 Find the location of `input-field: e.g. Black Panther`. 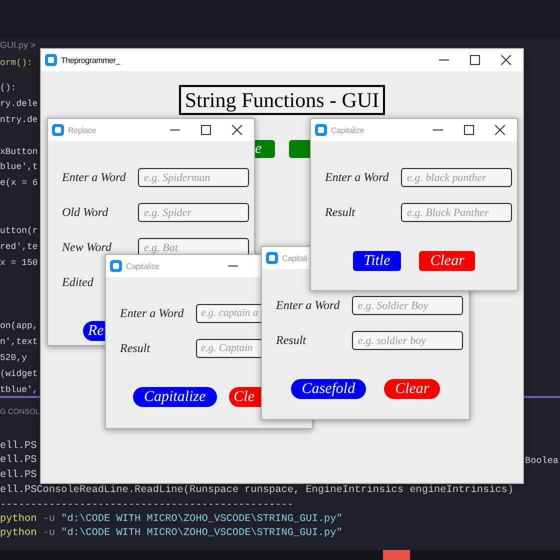

input-field: e.g. Black Panther is located at coordinates (456, 212).